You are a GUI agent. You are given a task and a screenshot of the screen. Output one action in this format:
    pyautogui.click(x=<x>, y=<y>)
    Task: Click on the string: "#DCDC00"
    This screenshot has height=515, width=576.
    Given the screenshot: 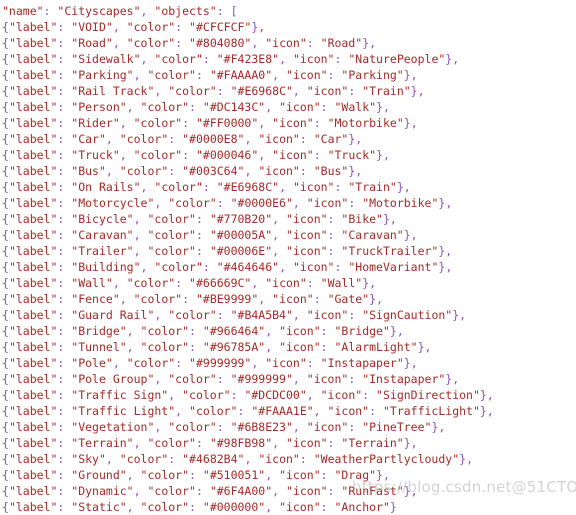 What is the action you would take?
    pyautogui.click(x=275, y=395)
    